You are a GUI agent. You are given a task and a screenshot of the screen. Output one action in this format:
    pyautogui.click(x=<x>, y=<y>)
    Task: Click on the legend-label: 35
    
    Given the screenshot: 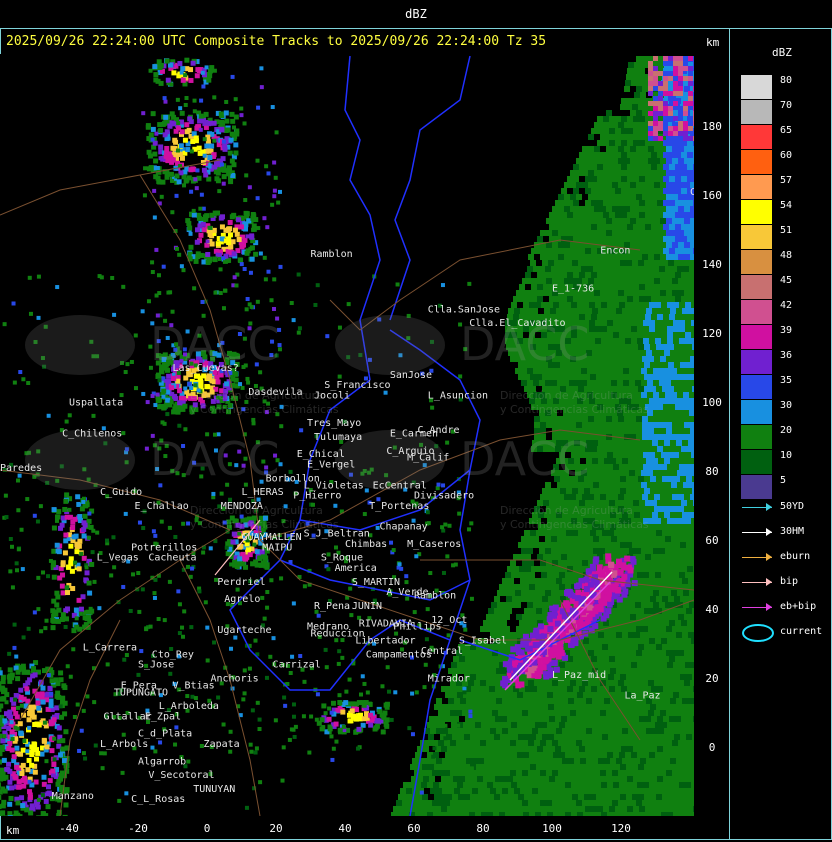 What is the action you would take?
    pyautogui.click(x=786, y=380)
    